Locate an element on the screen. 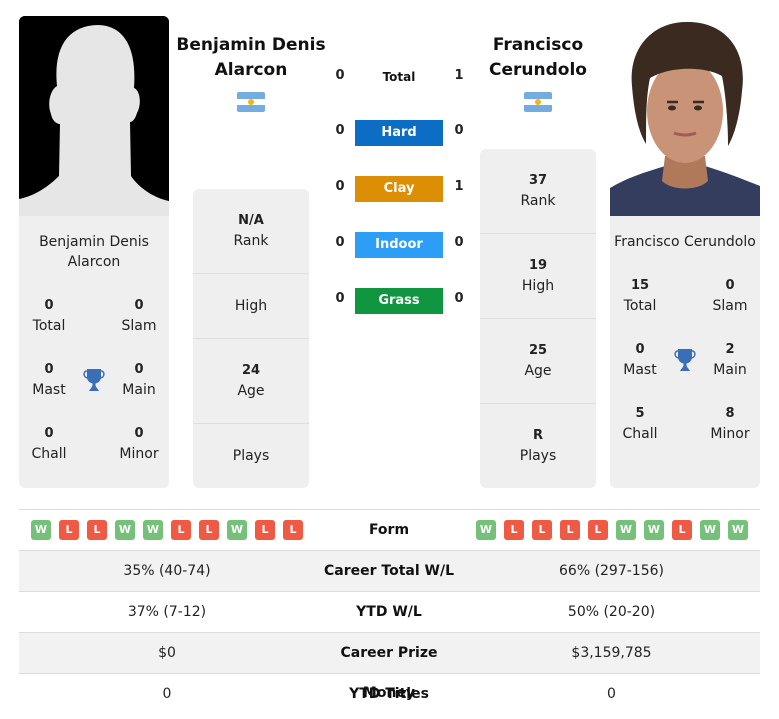 Image resolution: width=779 pixels, height=719 pixels. row-label: Career Prize Money is located at coordinates (389, 673).